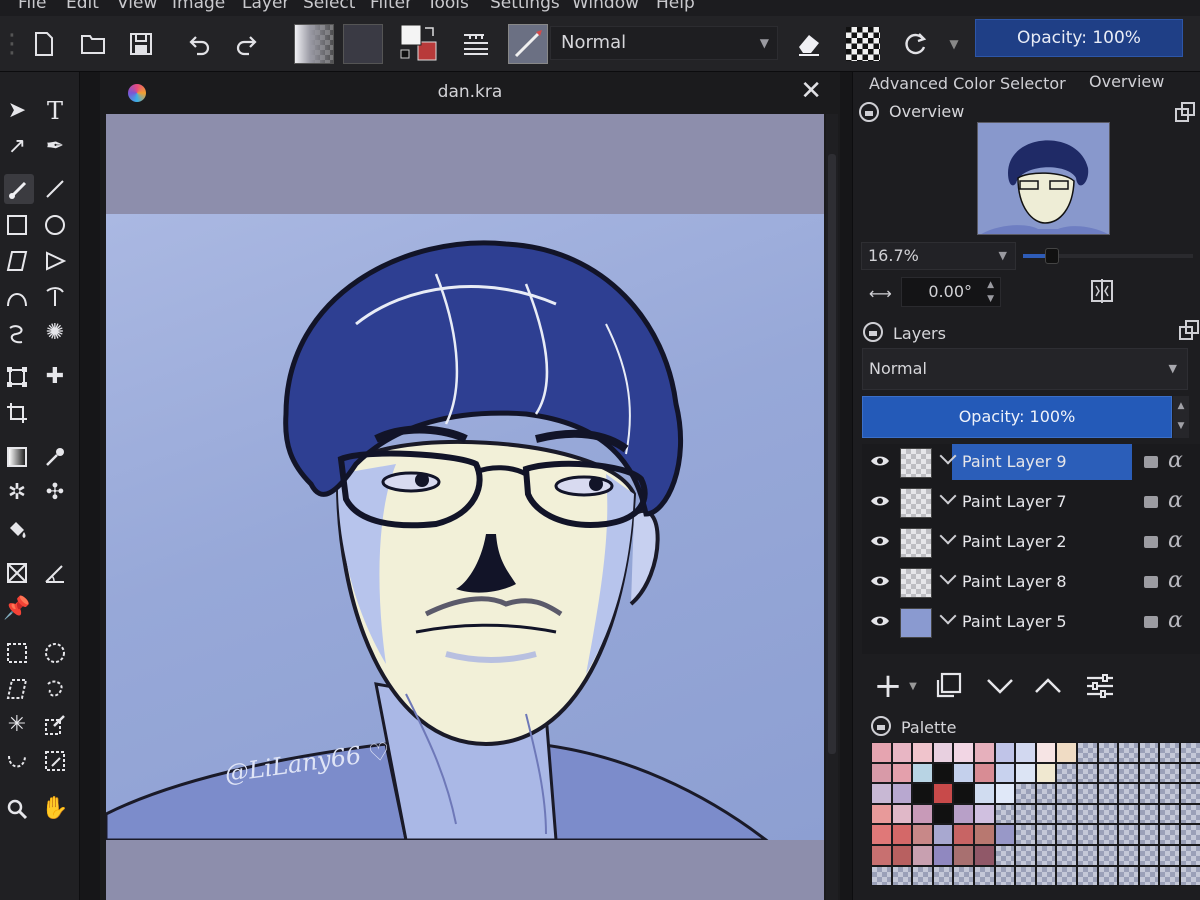  I want to click on rotation-spinbox: 0.00° ▲ ▼, so click(951, 292).